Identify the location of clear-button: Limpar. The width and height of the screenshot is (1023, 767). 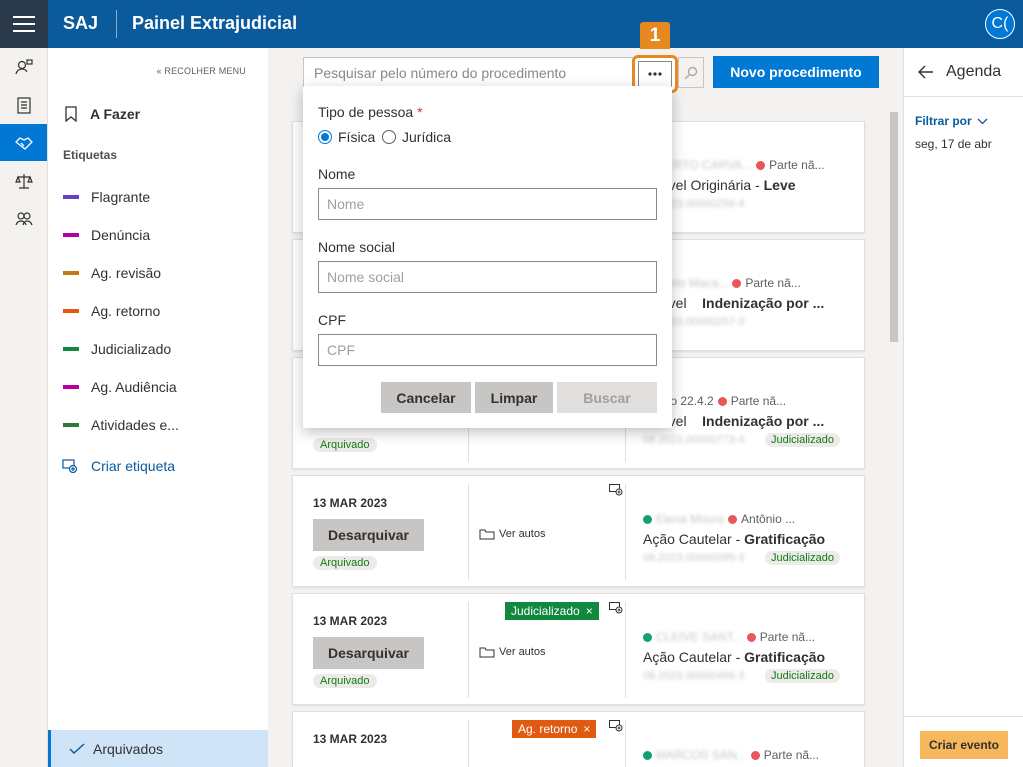
(514, 397).